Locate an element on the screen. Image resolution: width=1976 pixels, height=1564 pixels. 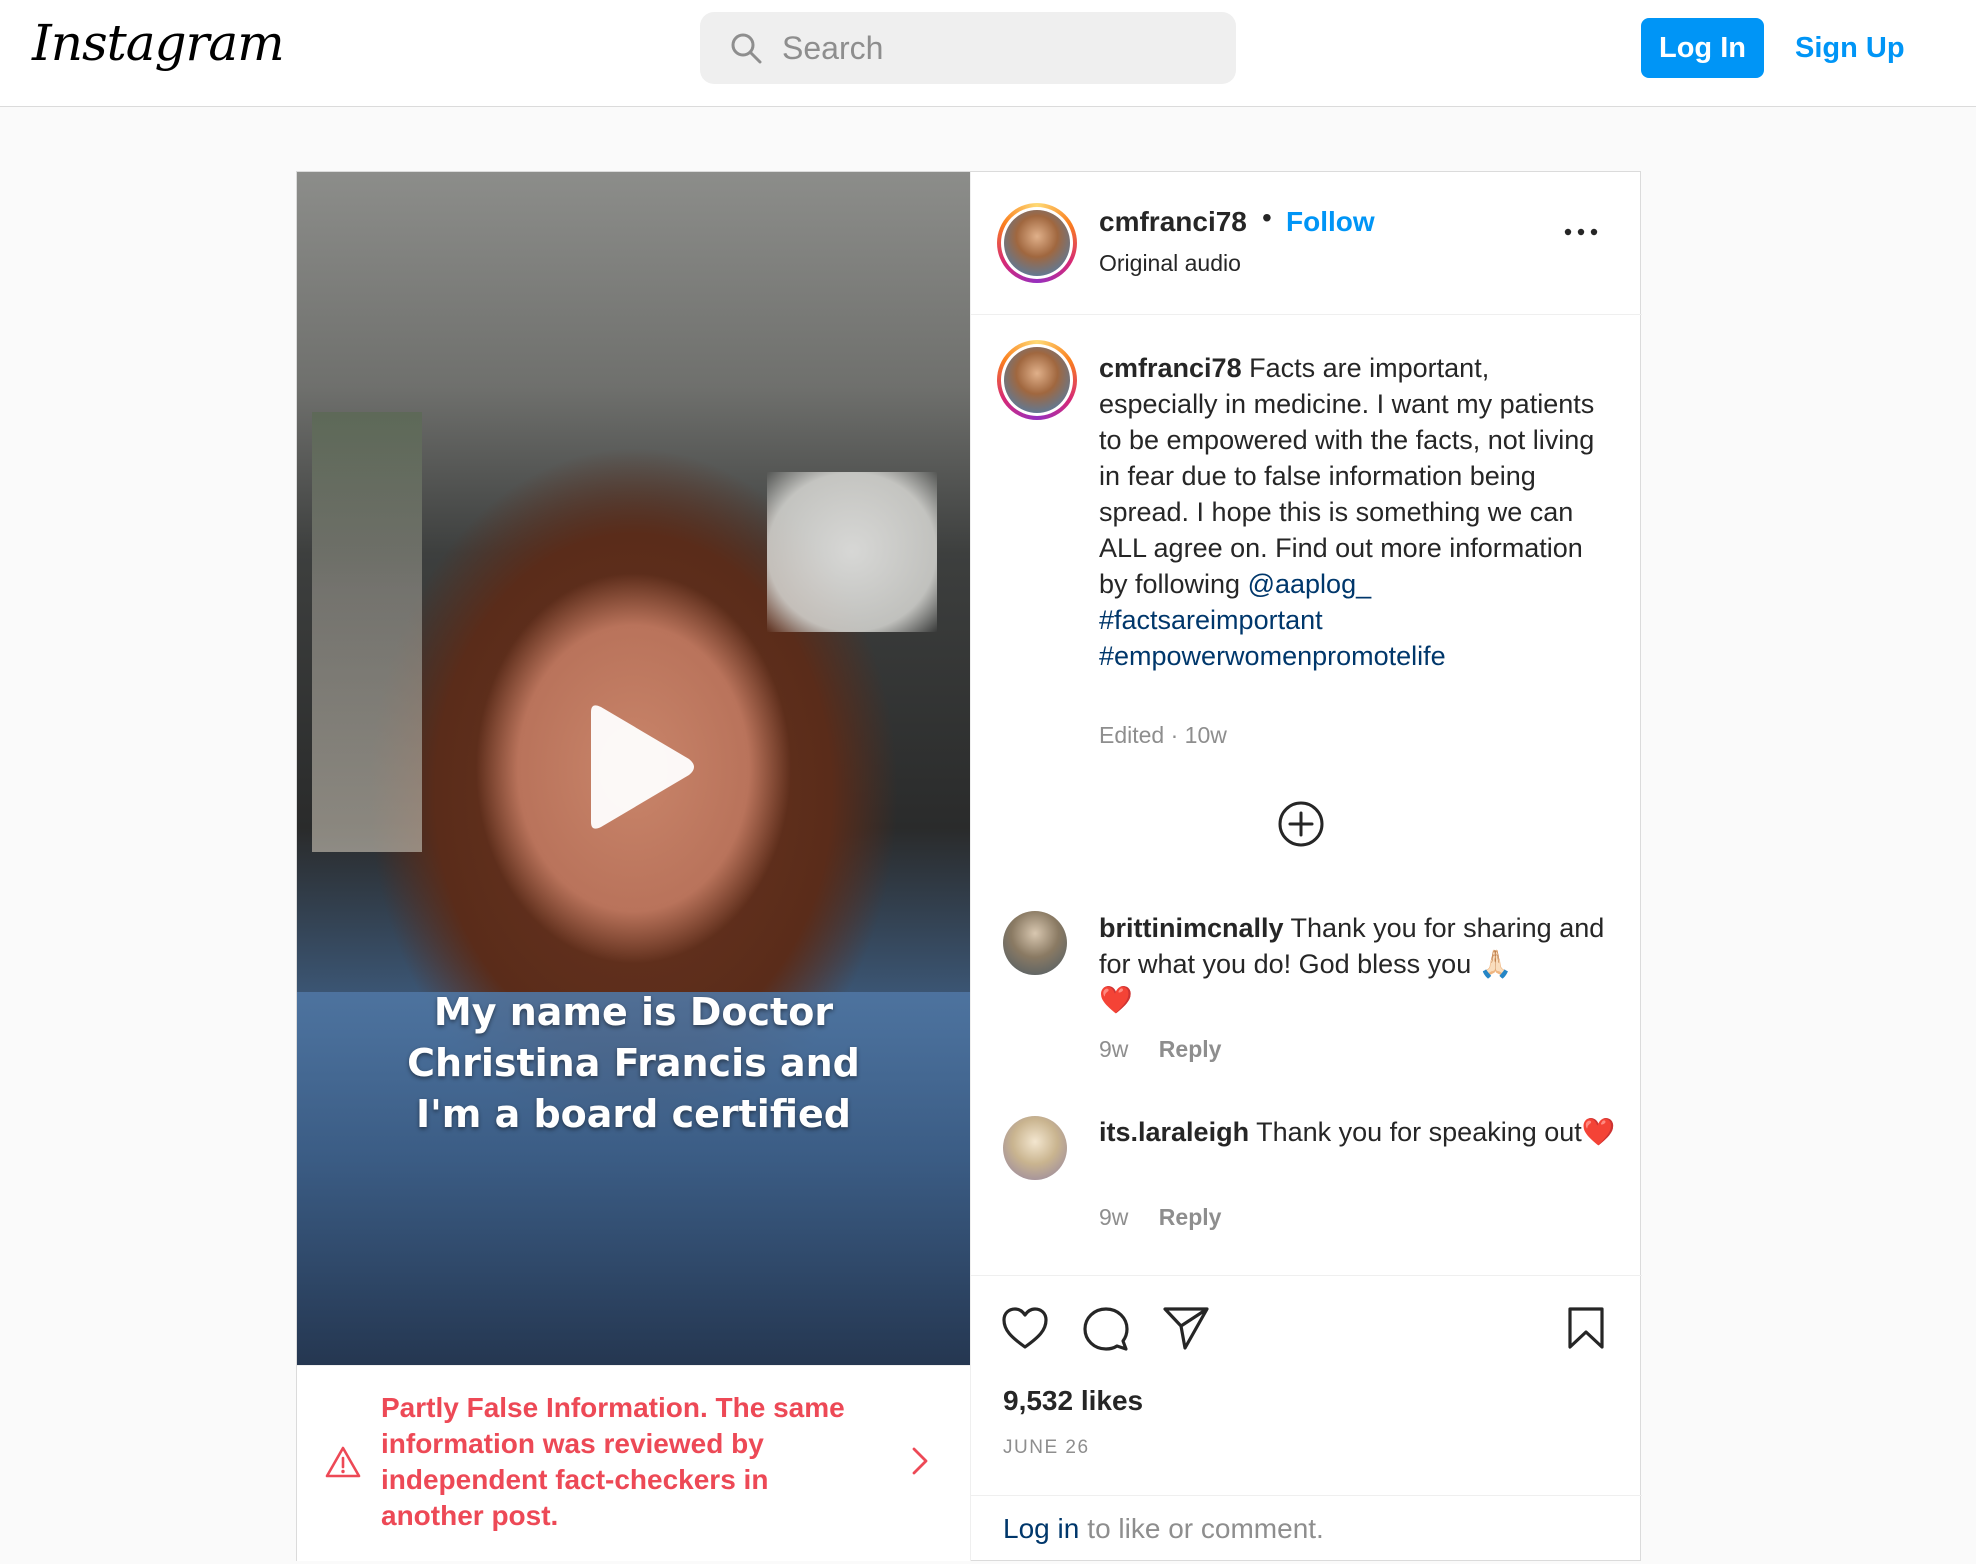
warning-icon is located at coordinates (343, 1462).